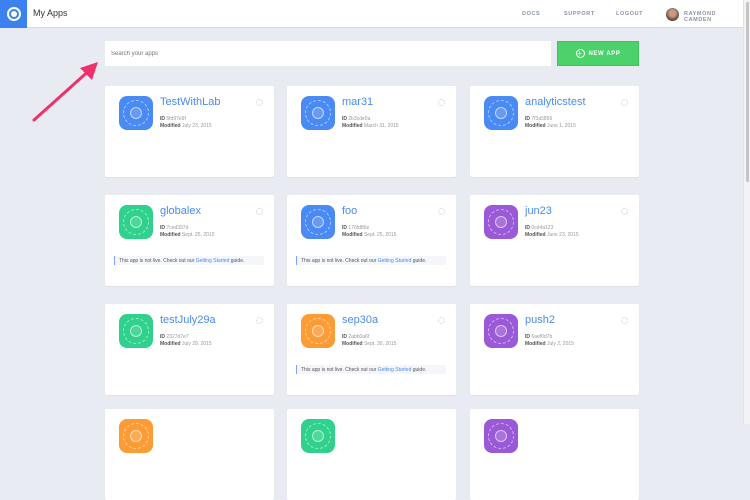 This screenshot has width=750, height=500. What do you see at coordinates (539, 337) in the screenshot?
I see `app-id: ID 6aef0d7b` at bounding box center [539, 337].